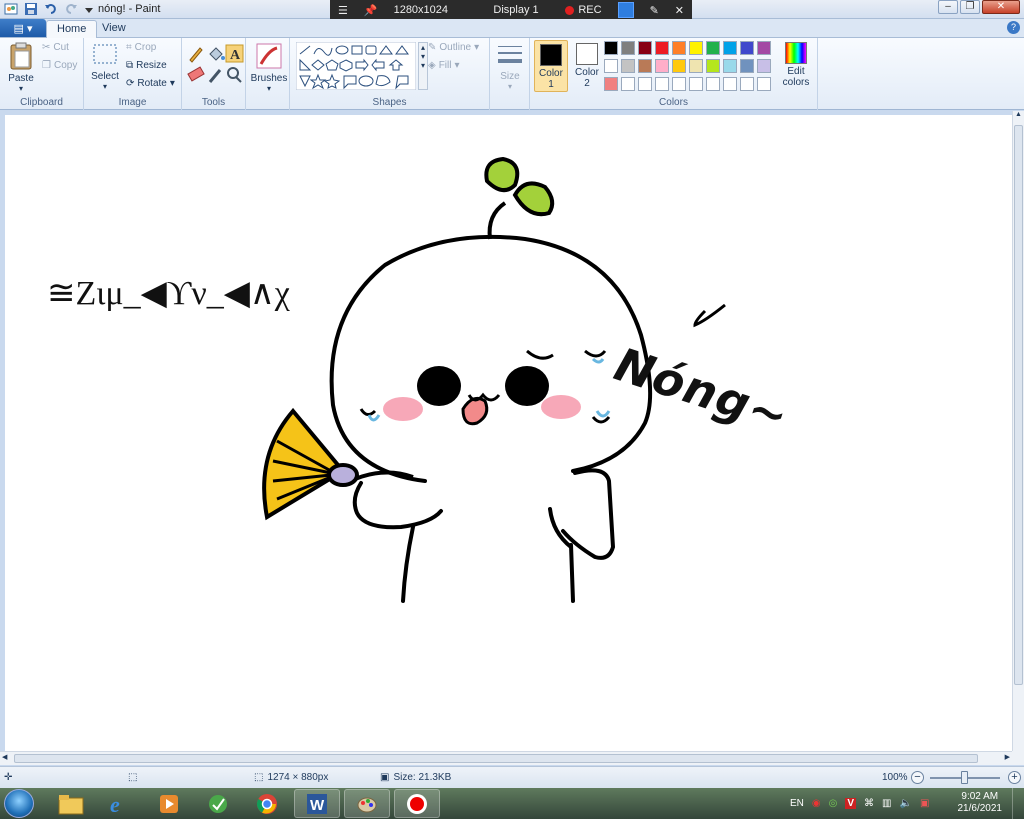  Describe the element at coordinates (146, 65) in the screenshot. I see `resize-button: ⧉ Resize` at that location.